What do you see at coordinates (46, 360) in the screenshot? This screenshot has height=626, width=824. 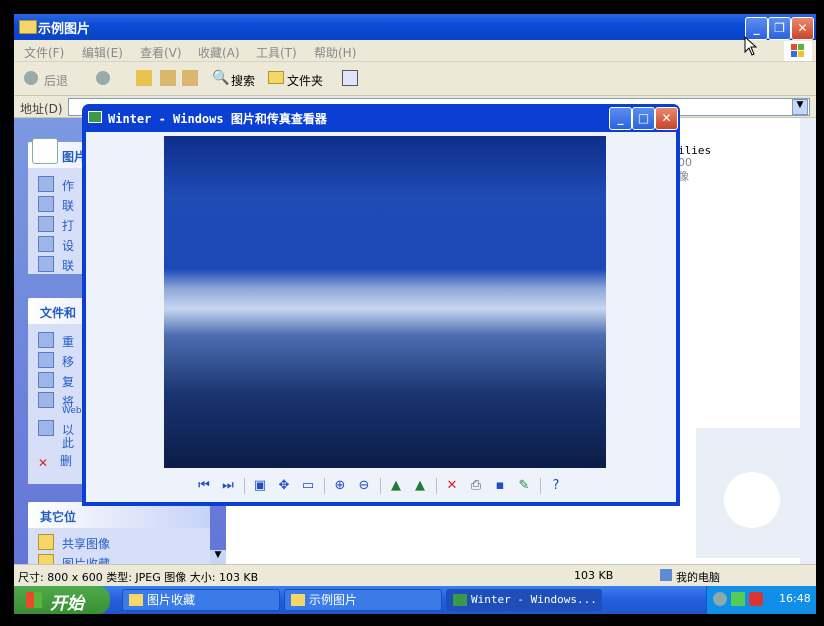 I see `move-icon` at bounding box center [46, 360].